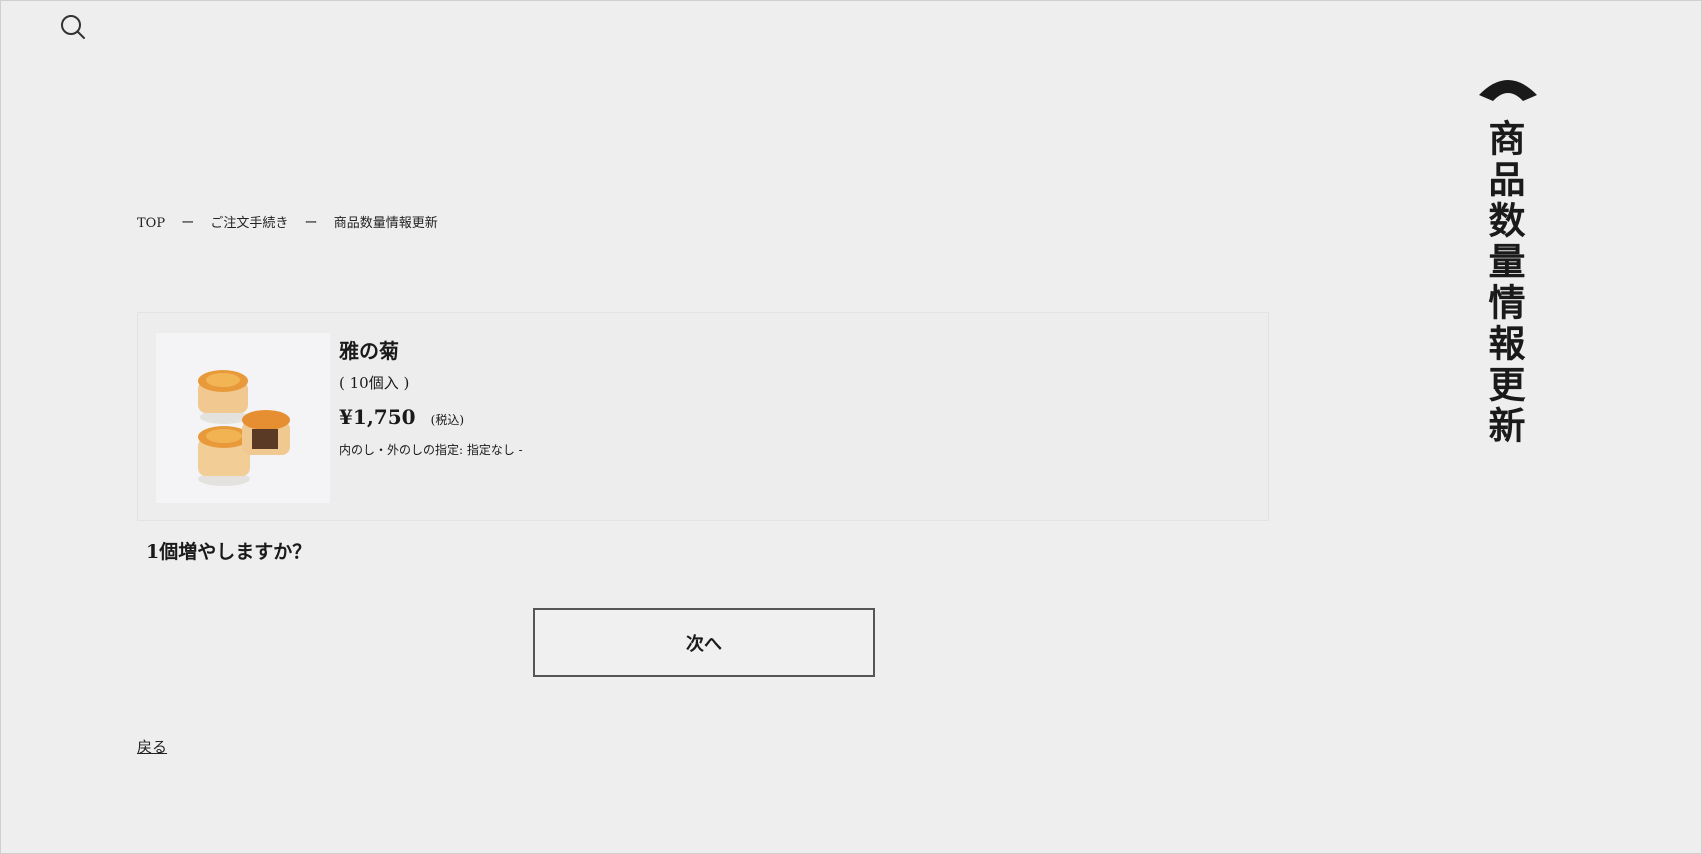  What do you see at coordinates (151, 223) in the screenshot?
I see `breadcrumb-top: TOP` at bounding box center [151, 223].